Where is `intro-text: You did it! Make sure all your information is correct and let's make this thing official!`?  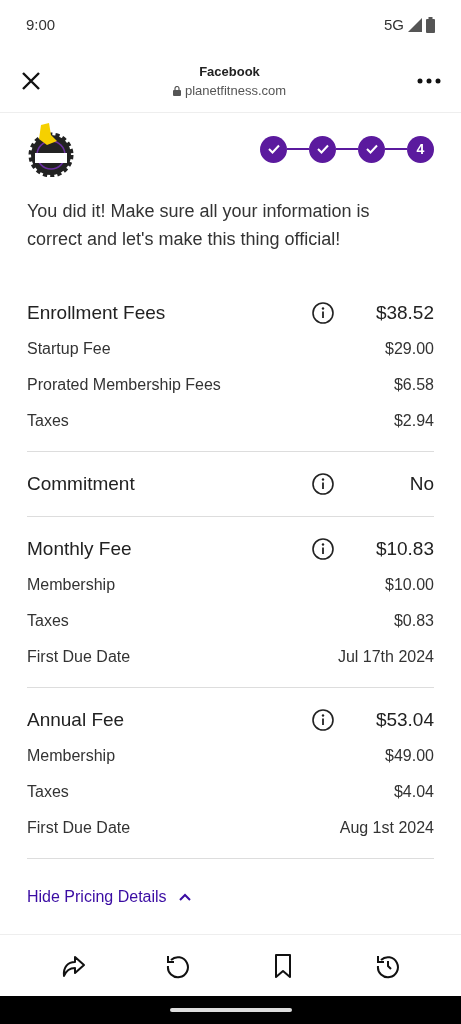
intro-text: You did it! Make sure all your information is correct and let's make this thing official! is located at coordinates (199, 225).